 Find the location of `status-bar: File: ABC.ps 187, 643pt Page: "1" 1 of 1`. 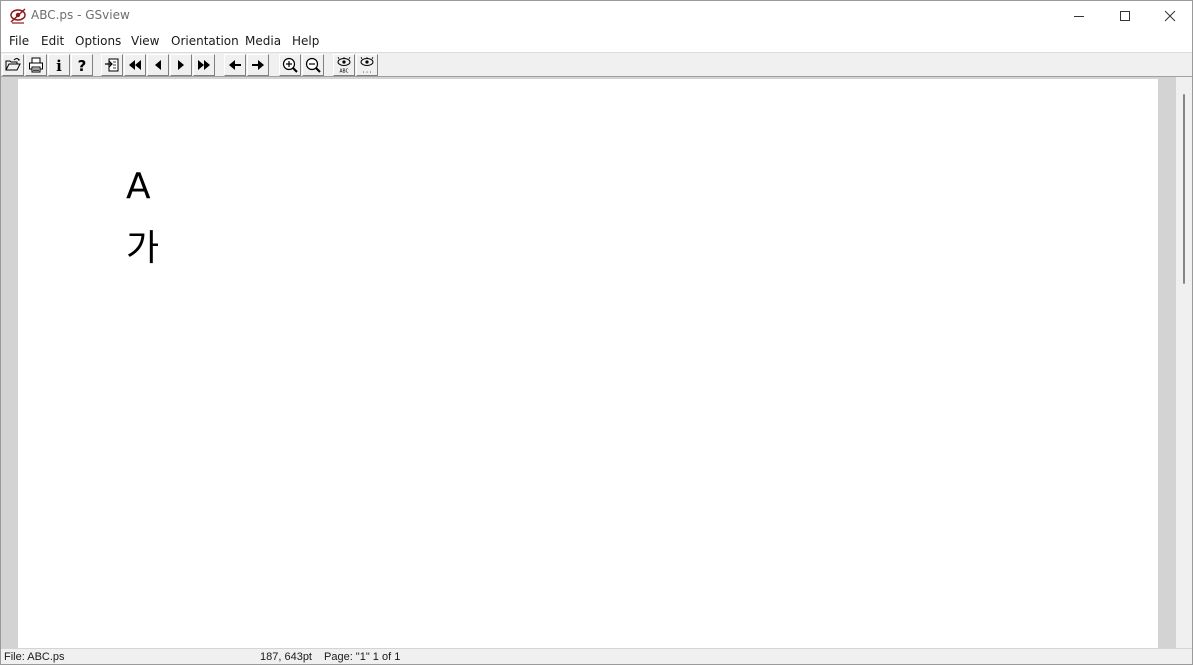

status-bar: File: ABC.ps 187, 643pt Page: "1" 1 of 1 is located at coordinates (596, 656).